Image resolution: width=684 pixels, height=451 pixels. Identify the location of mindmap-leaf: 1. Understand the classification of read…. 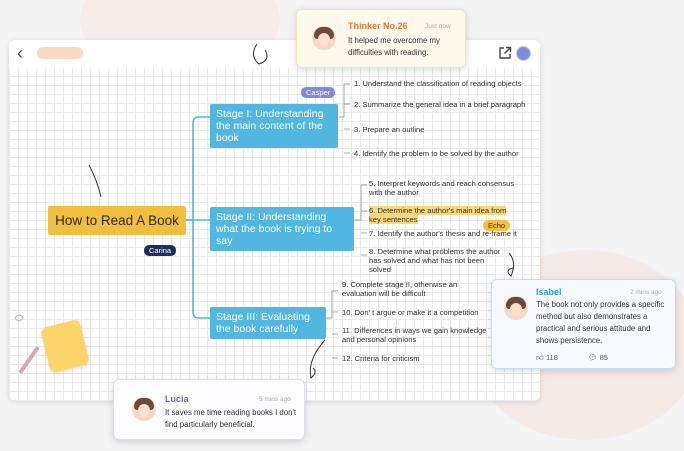
(438, 83).